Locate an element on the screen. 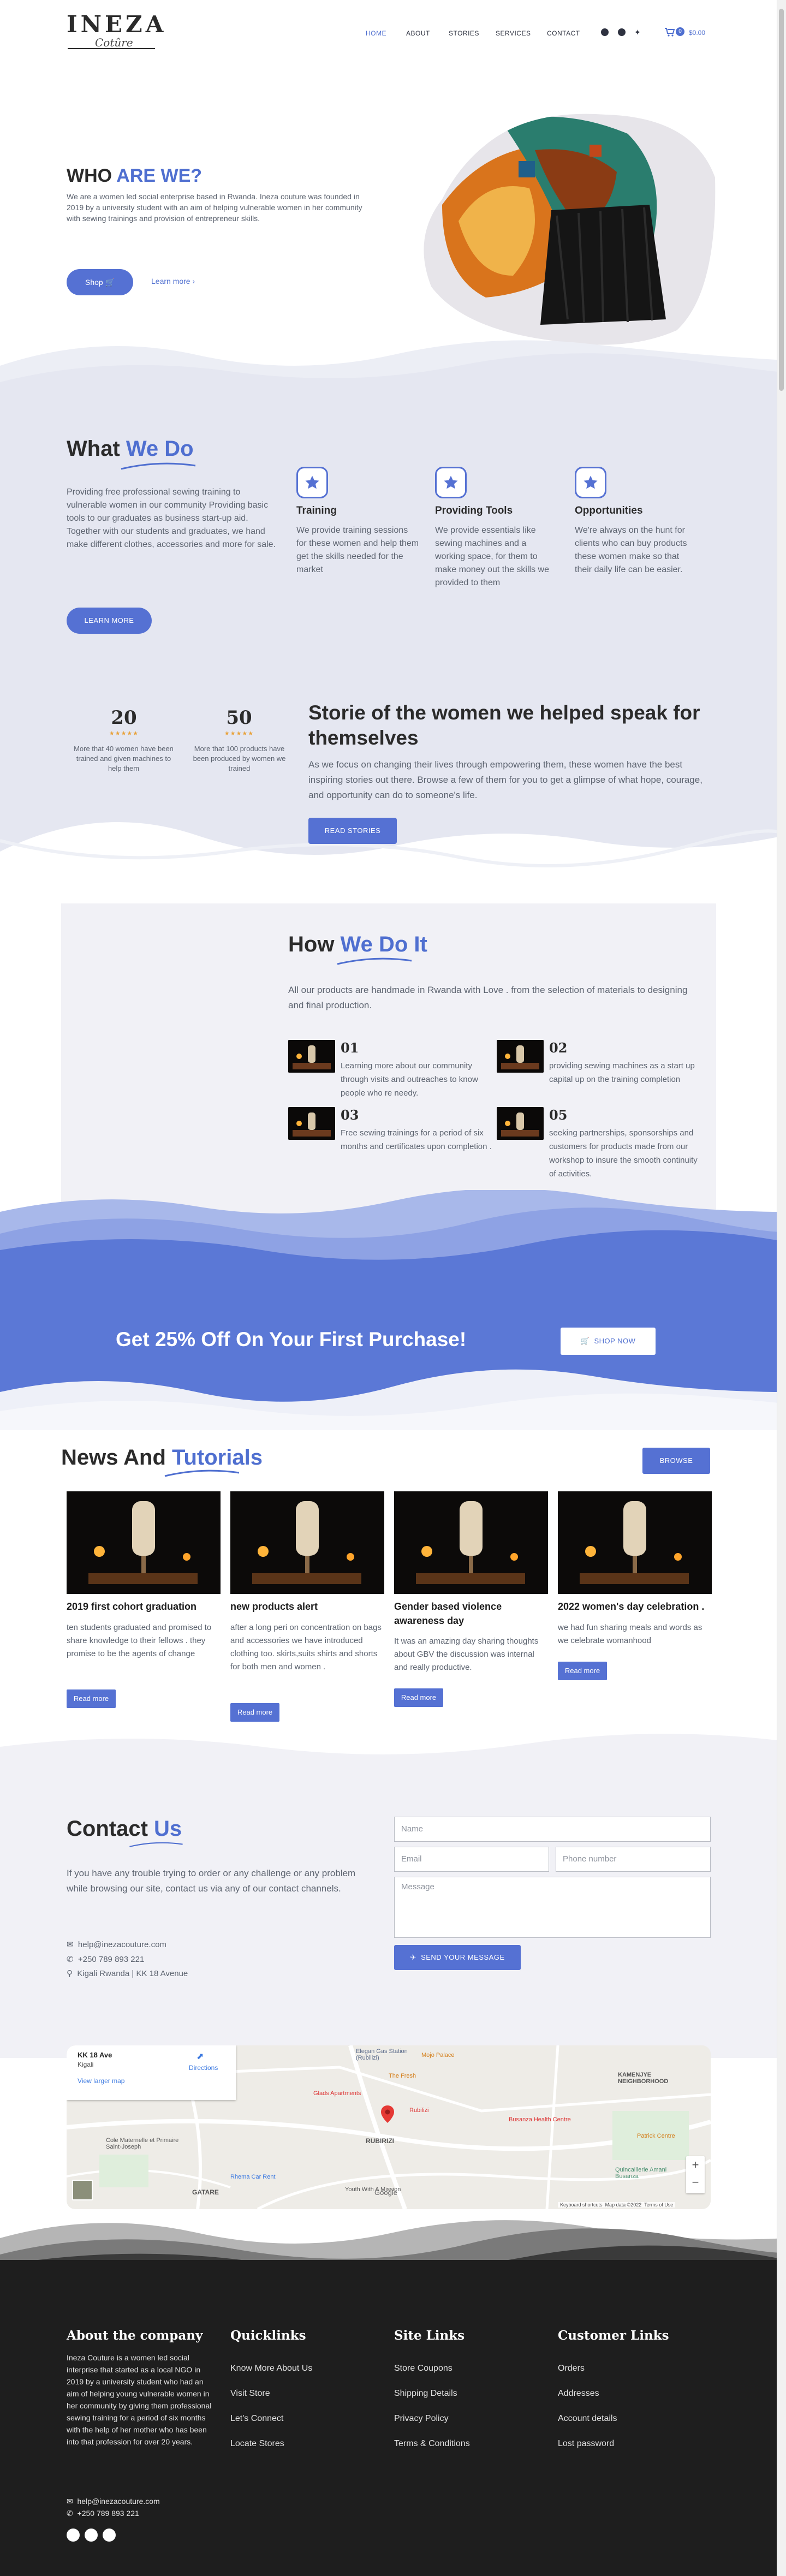  cart-total: $0.00 is located at coordinates (697, 33).